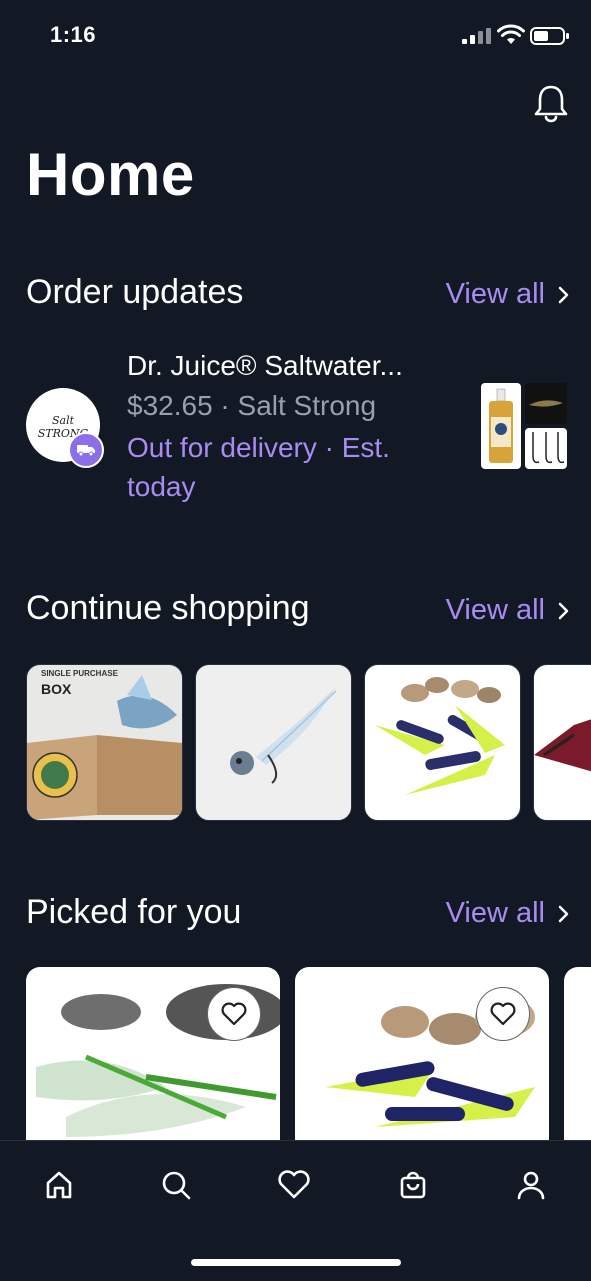 This screenshot has width=591, height=1281. What do you see at coordinates (283, 735) in the screenshot?
I see `jig-lure-image` at bounding box center [283, 735].